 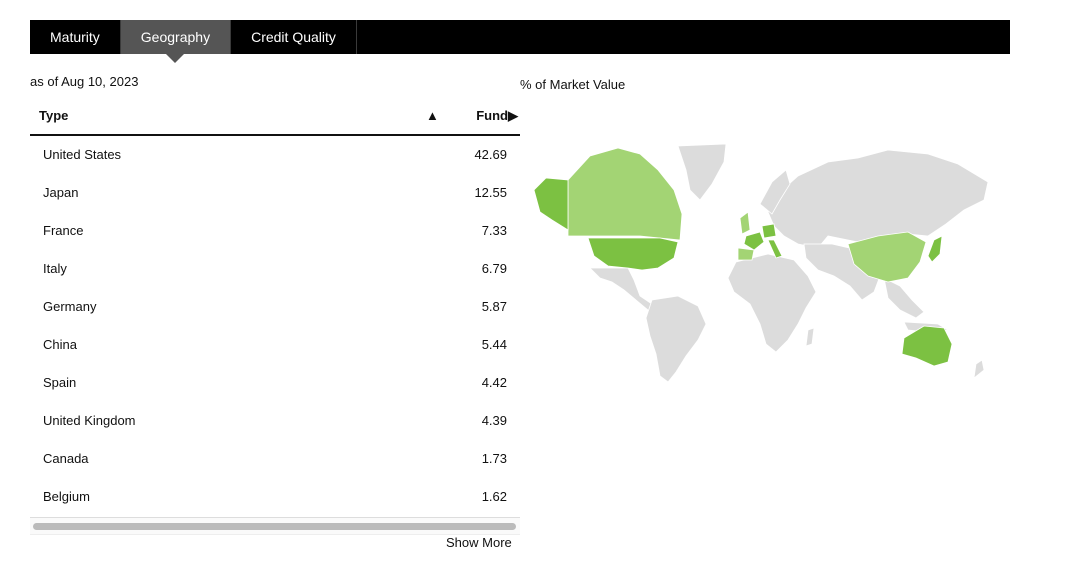 What do you see at coordinates (75, 37) in the screenshot?
I see `tab-maturity: Maturity` at bounding box center [75, 37].